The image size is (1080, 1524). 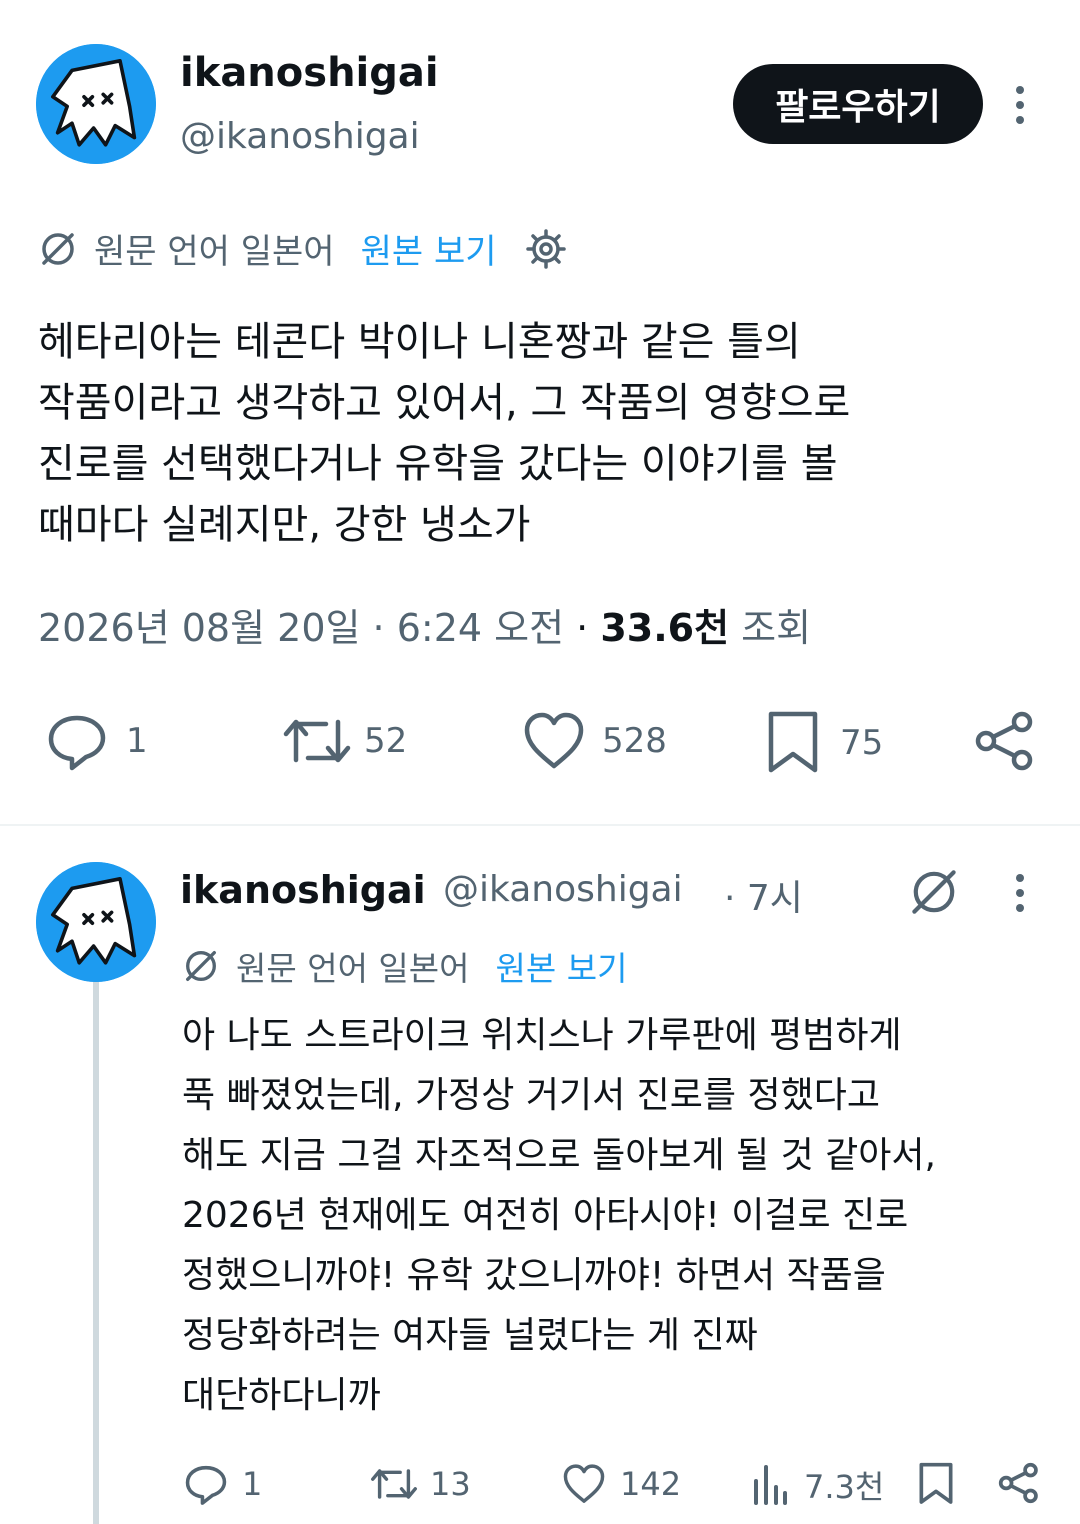 I want to click on repost-button: 52, so click(x=344, y=741).